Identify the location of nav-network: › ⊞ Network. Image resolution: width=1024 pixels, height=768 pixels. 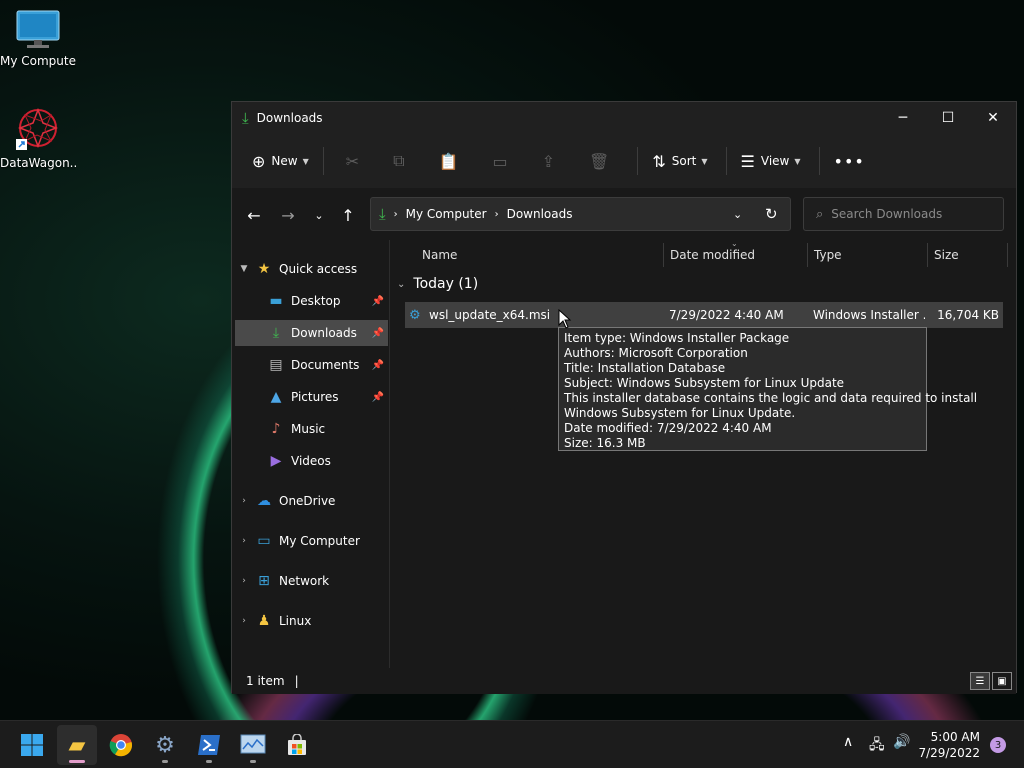
(311, 581).